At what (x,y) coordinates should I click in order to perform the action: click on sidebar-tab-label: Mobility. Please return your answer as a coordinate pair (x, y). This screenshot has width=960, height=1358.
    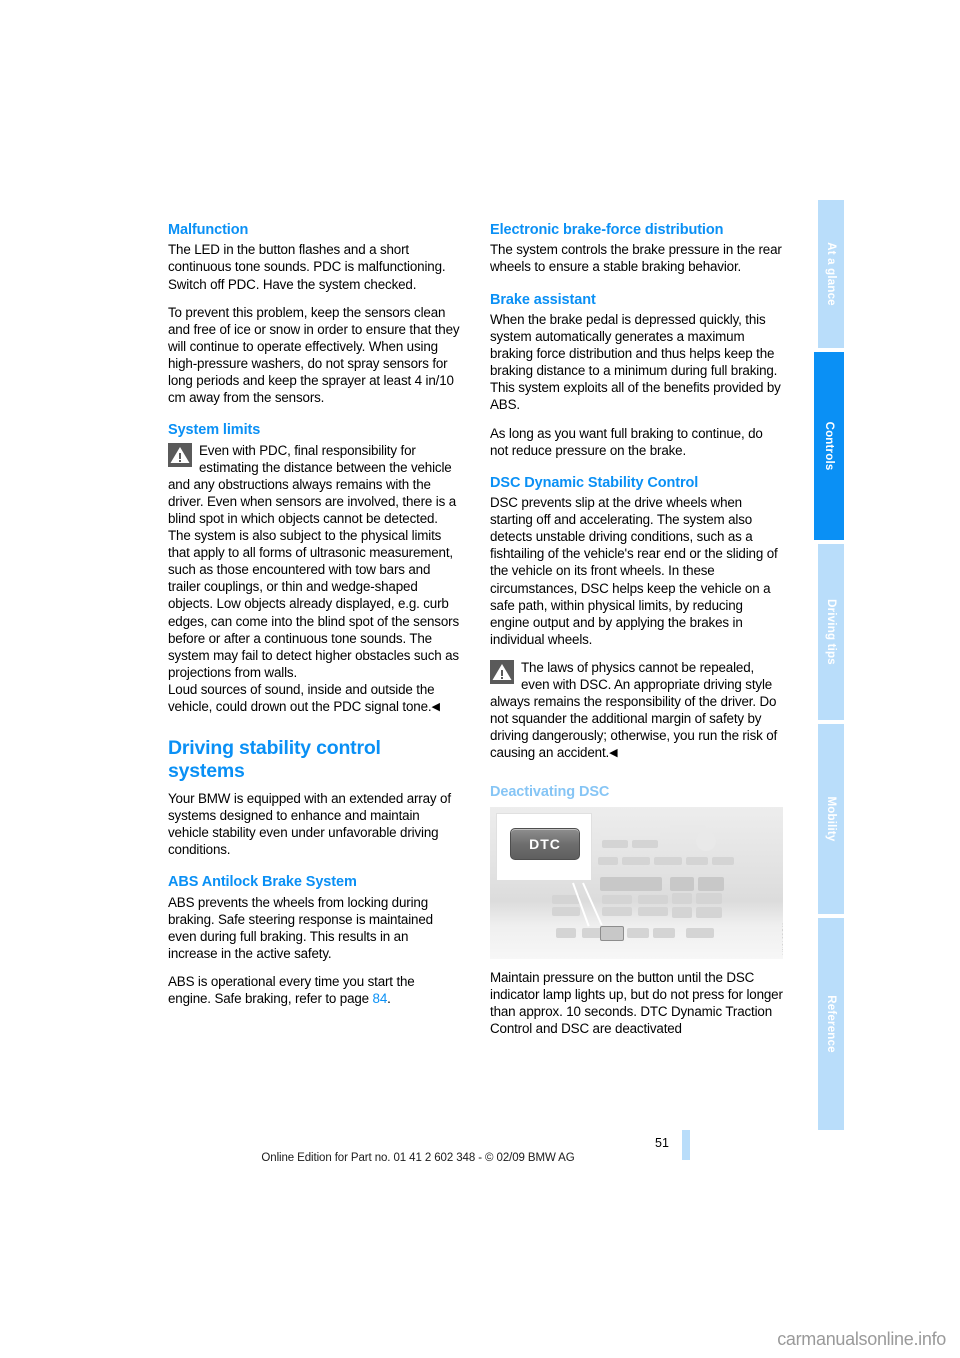
    Looking at the image, I should click on (831, 819).